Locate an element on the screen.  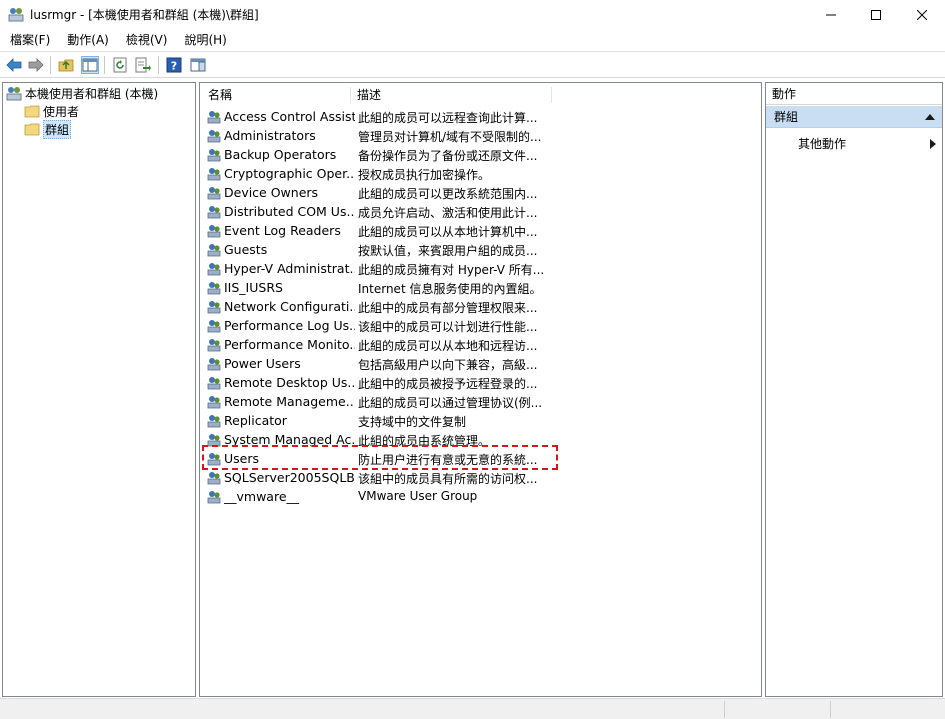
group-name: IIS_IUSRS is located at coordinates (253, 287).